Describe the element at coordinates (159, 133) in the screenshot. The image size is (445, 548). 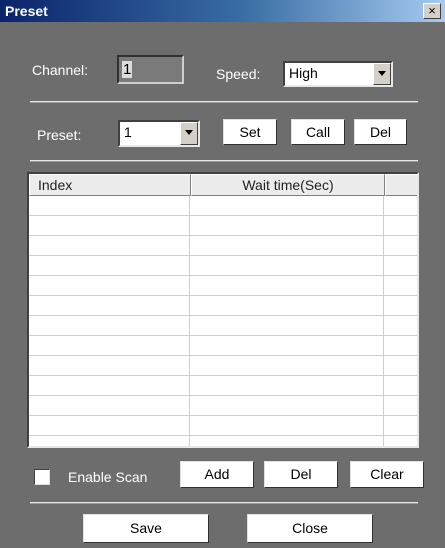
I see `preset-select: 1` at that location.